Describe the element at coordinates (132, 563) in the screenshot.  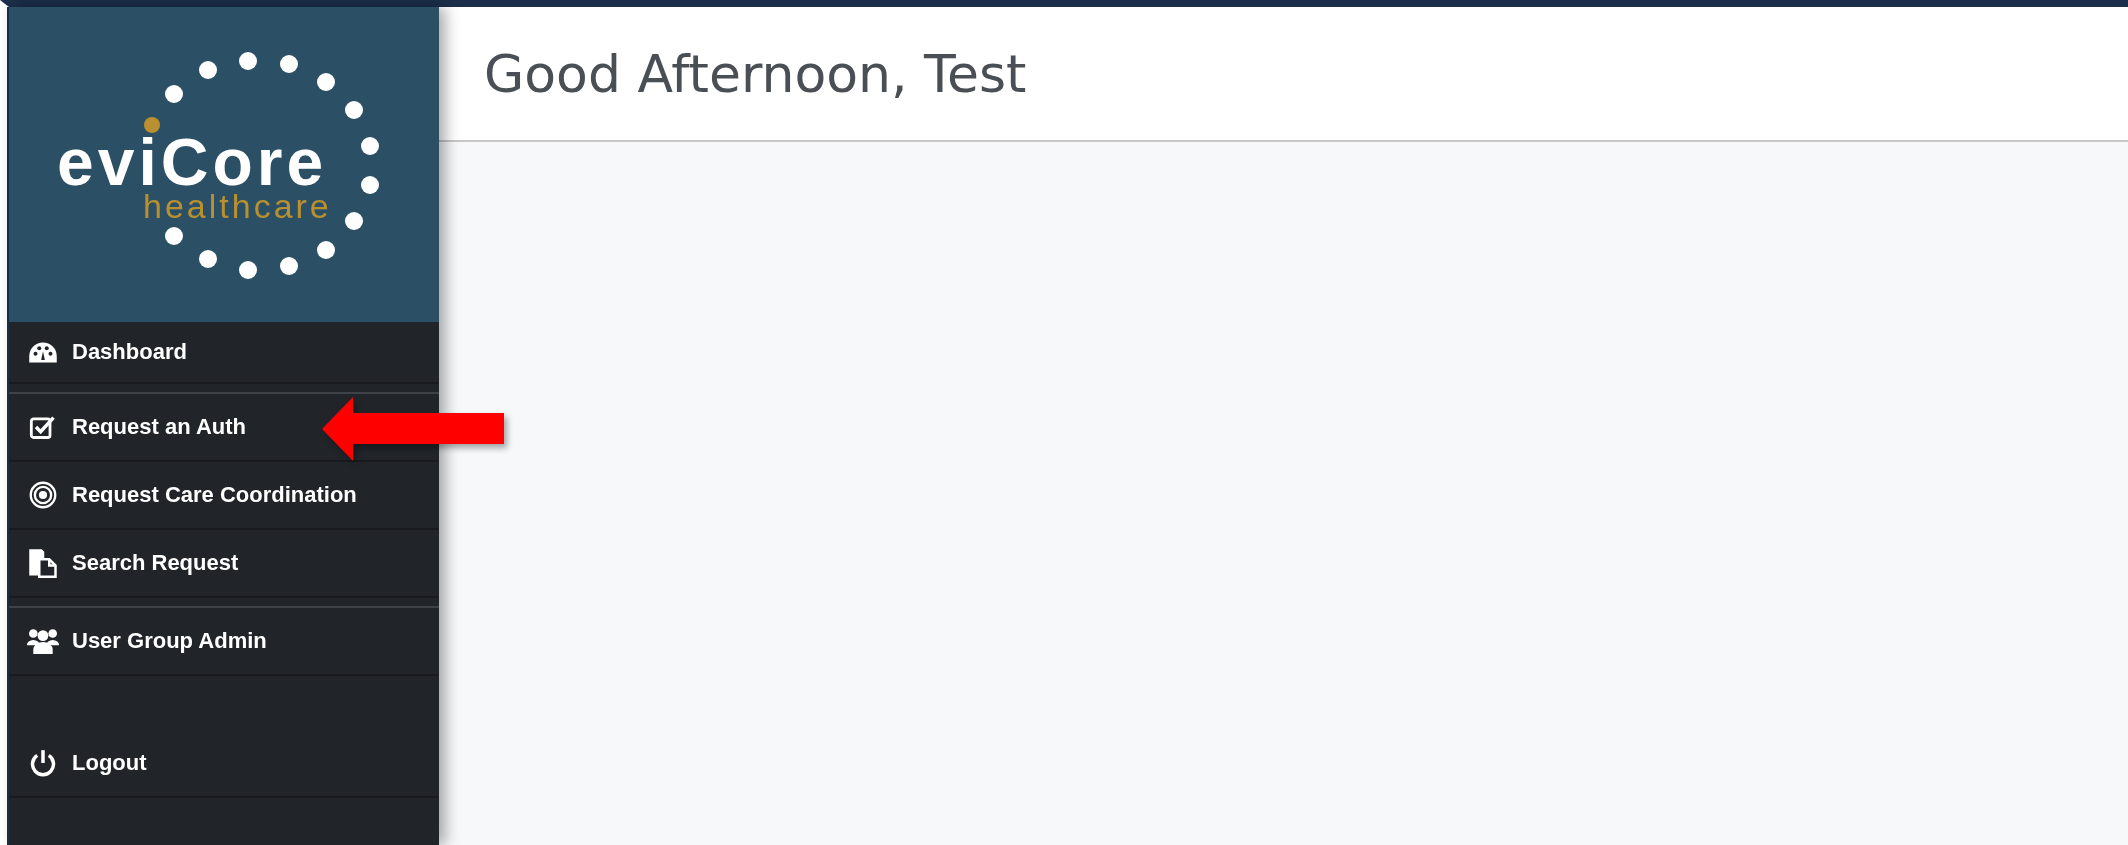
I see `sidebar-item: Search Request` at that location.